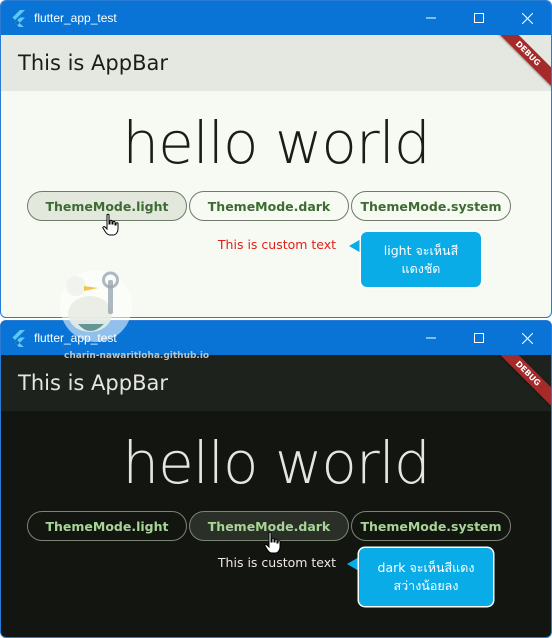  Describe the element at coordinates (137, 356) in the screenshot. I see `watermark-text: charin-nawaritloha.github.io` at that location.